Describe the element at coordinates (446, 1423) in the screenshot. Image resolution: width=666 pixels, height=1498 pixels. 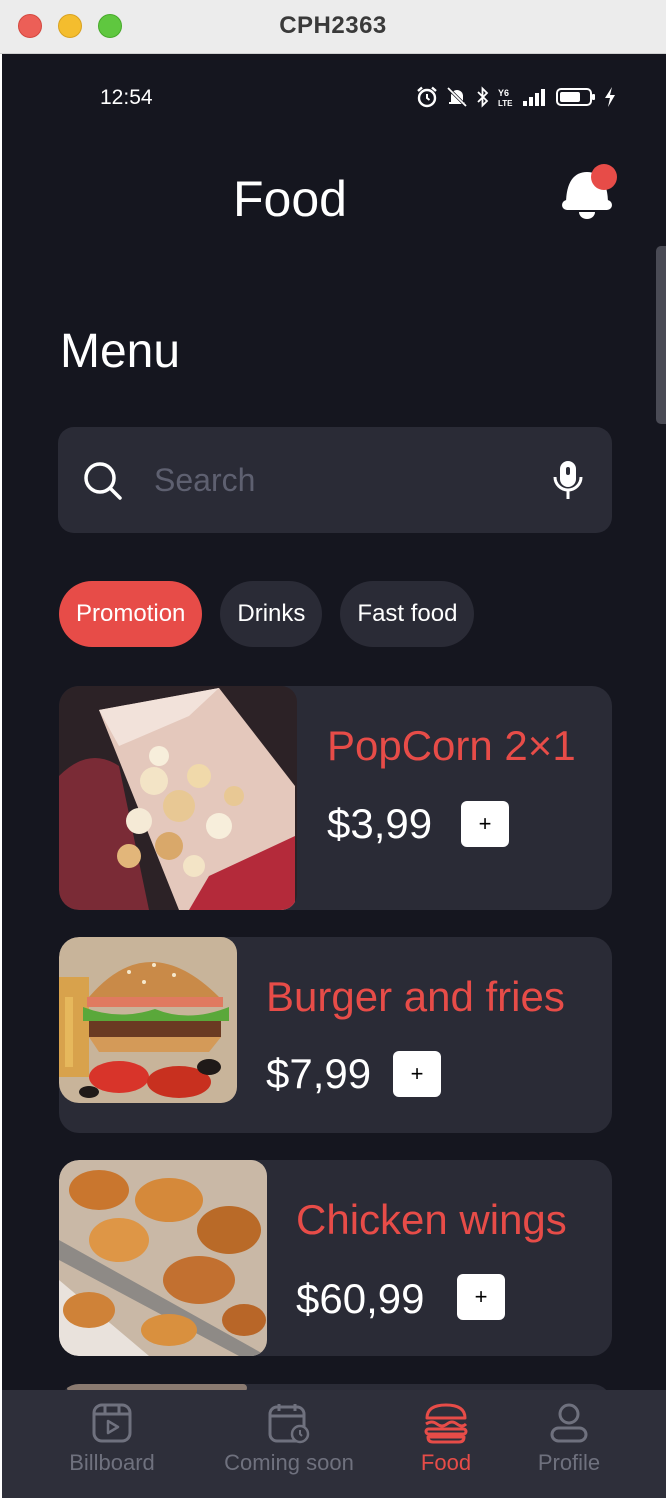
I see `burger-icon` at that location.